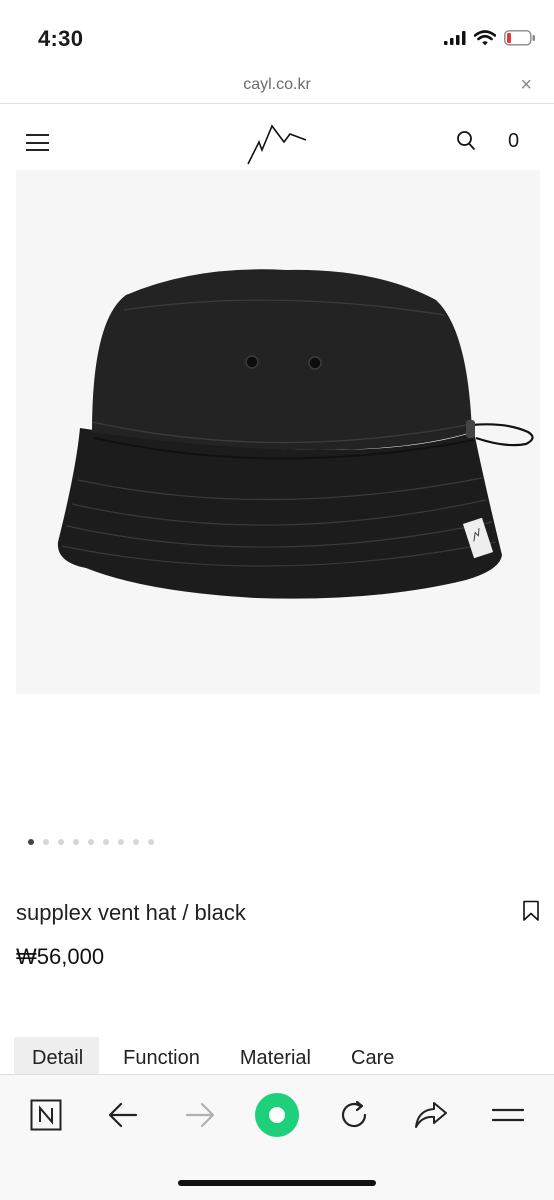 The width and height of the screenshot is (554, 1200). I want to click on carousel-dots, so click(91, 842).